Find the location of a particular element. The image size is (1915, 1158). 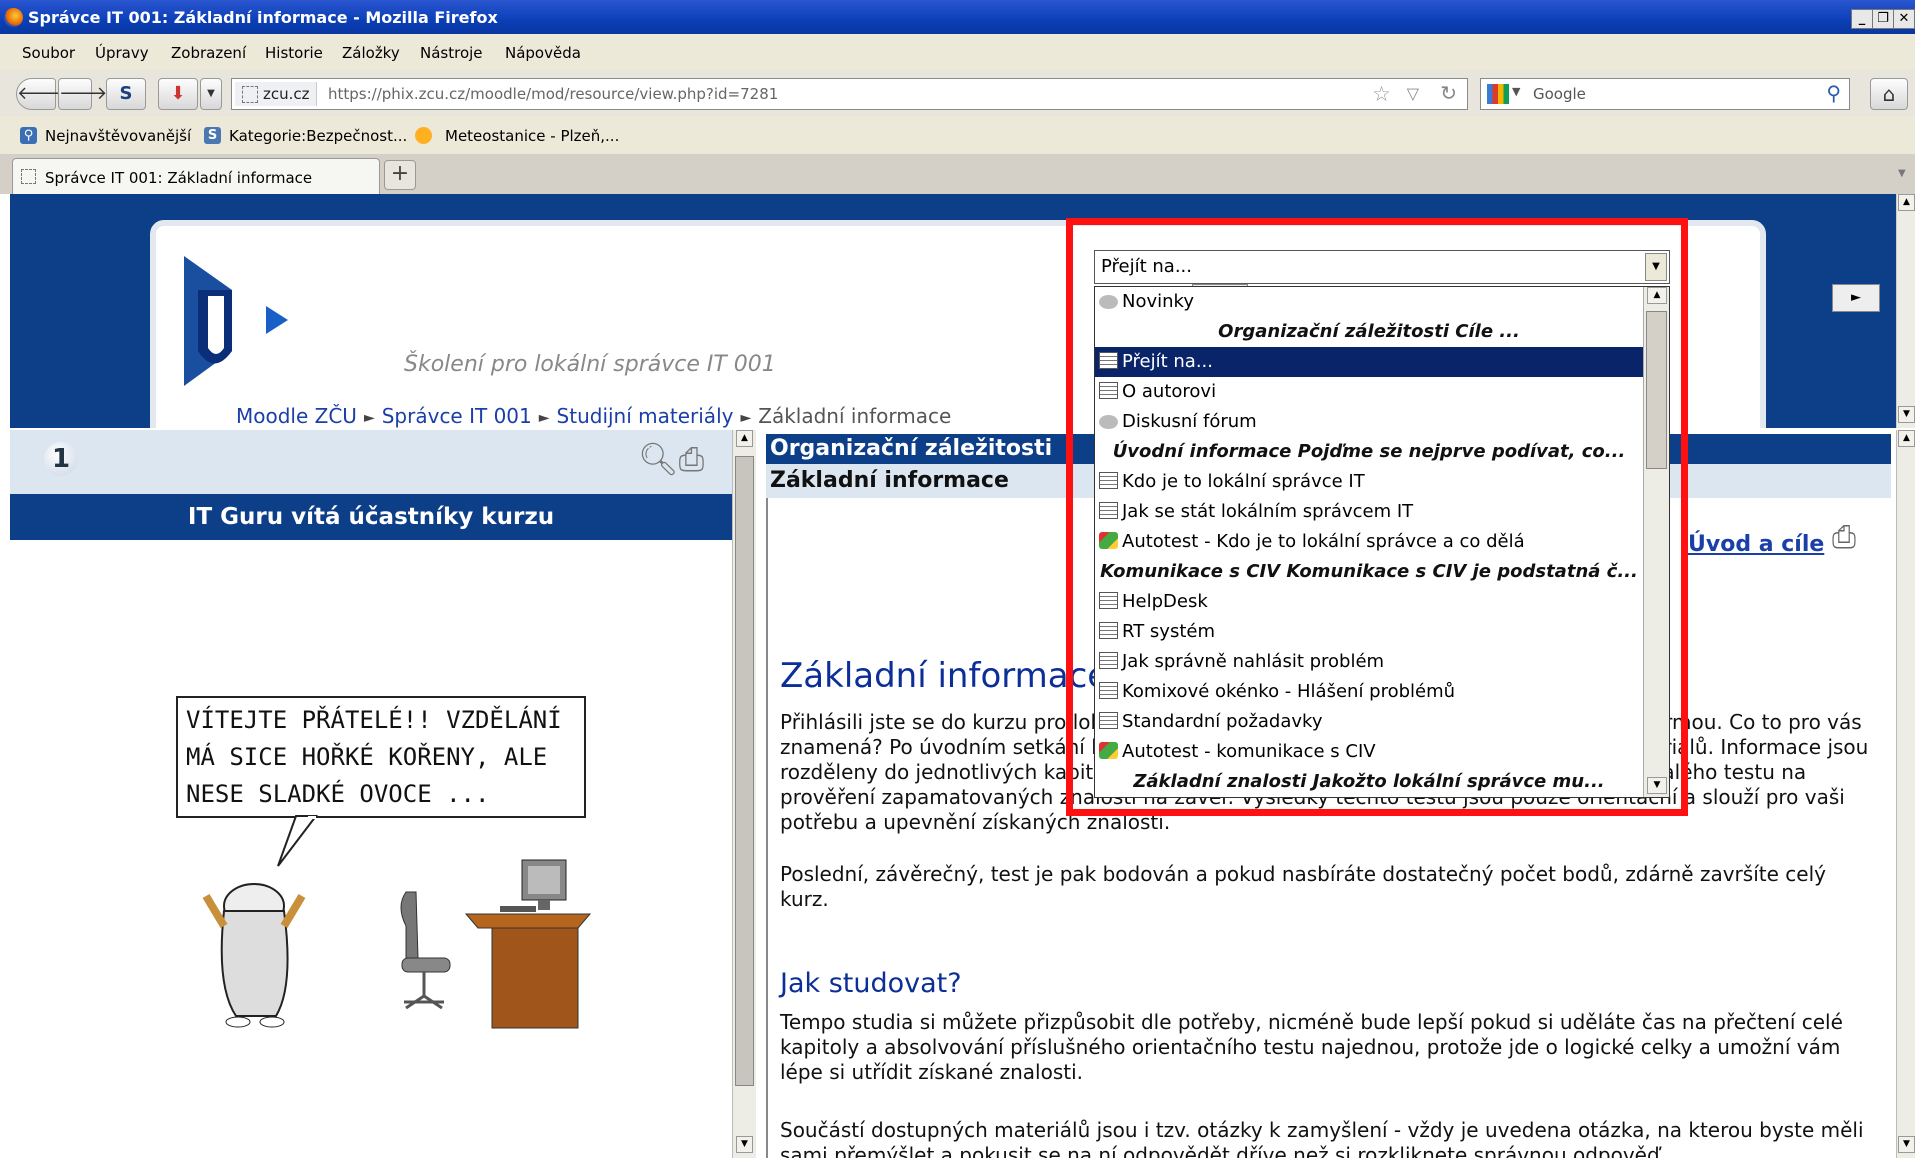

dropdown-option: HelpDesk is located at coordinates (1369, 602).